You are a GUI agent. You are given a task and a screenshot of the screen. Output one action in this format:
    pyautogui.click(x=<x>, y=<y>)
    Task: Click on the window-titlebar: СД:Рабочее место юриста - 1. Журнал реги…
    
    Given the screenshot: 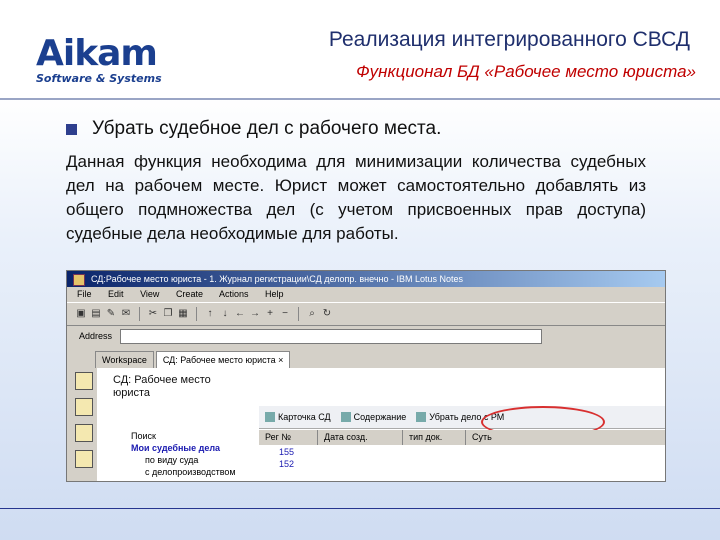 What is the action you would take?
    pyautogui.click(x=366, y=279)
    